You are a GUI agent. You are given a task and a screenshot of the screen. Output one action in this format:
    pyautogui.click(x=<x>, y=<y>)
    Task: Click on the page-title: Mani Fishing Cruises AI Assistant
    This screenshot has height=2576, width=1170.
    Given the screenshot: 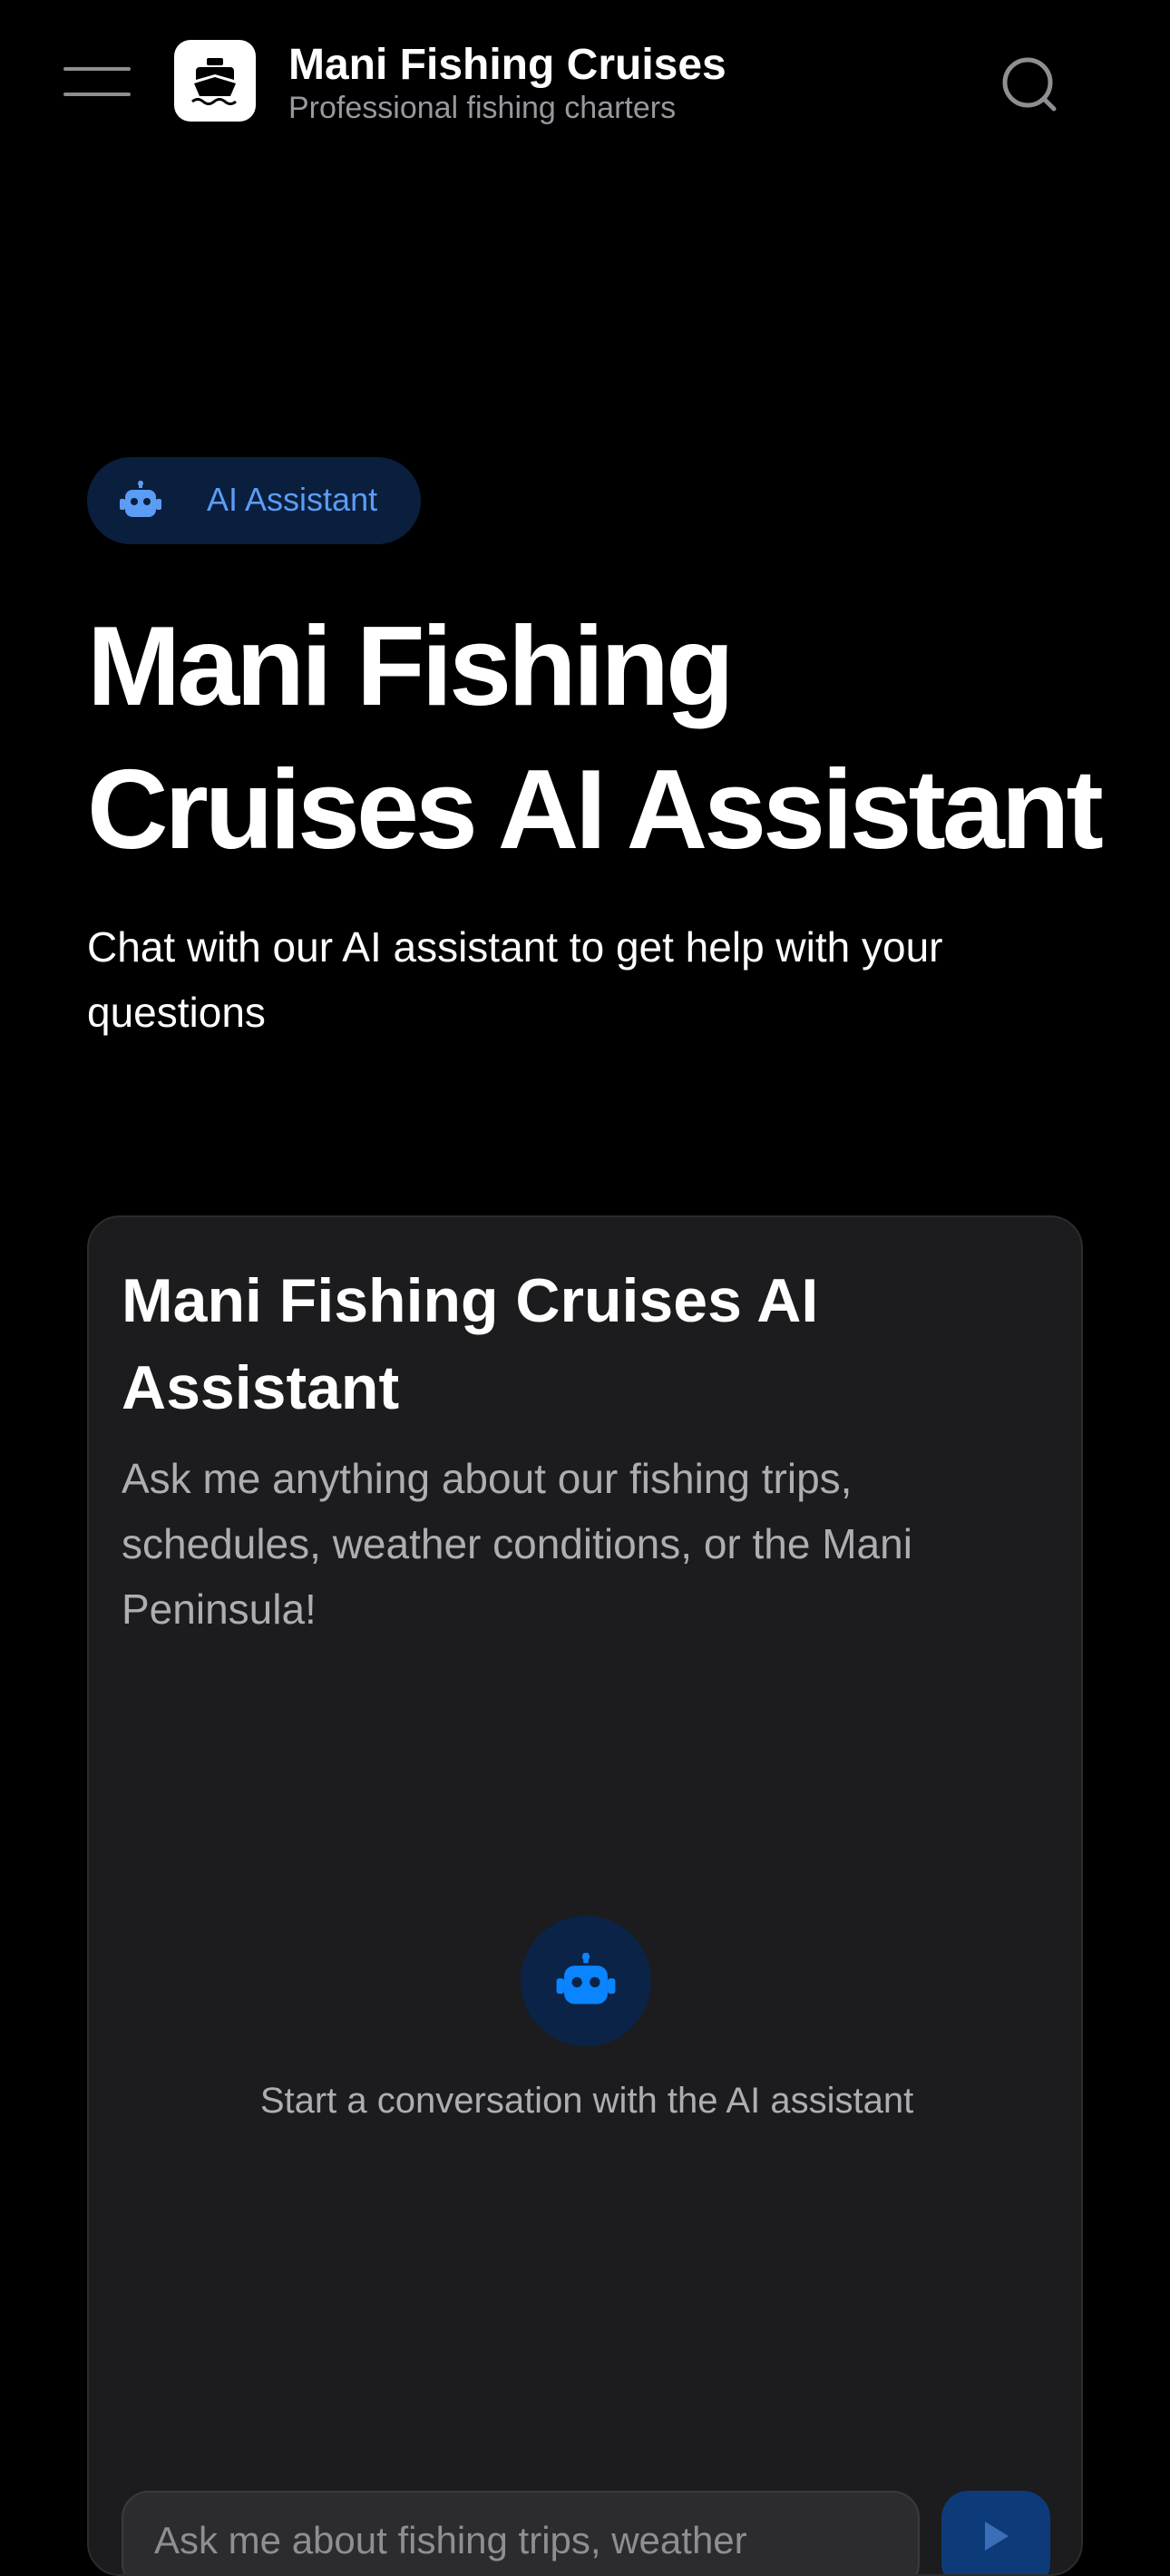 What is the action you would take?
    pyautogui.click(x=595, y=738)
    